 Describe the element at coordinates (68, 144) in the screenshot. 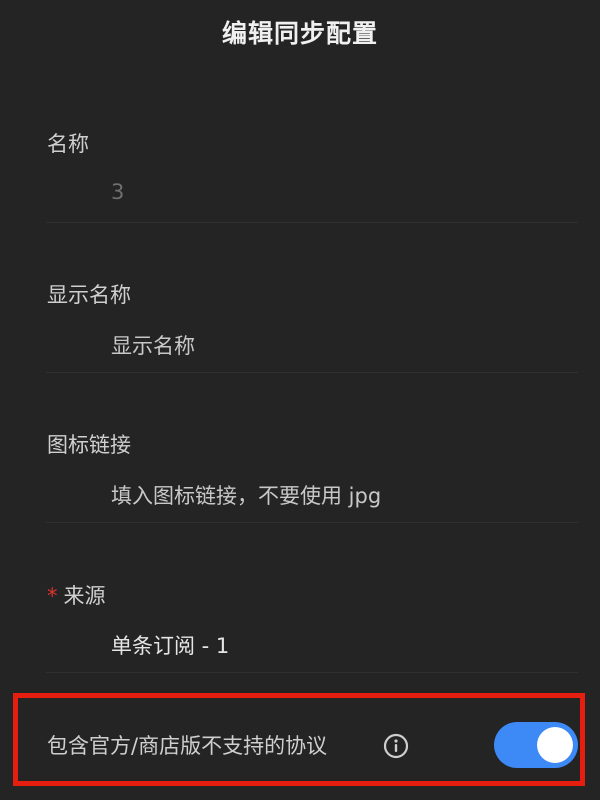

I see `name-label: 名称` at that location.